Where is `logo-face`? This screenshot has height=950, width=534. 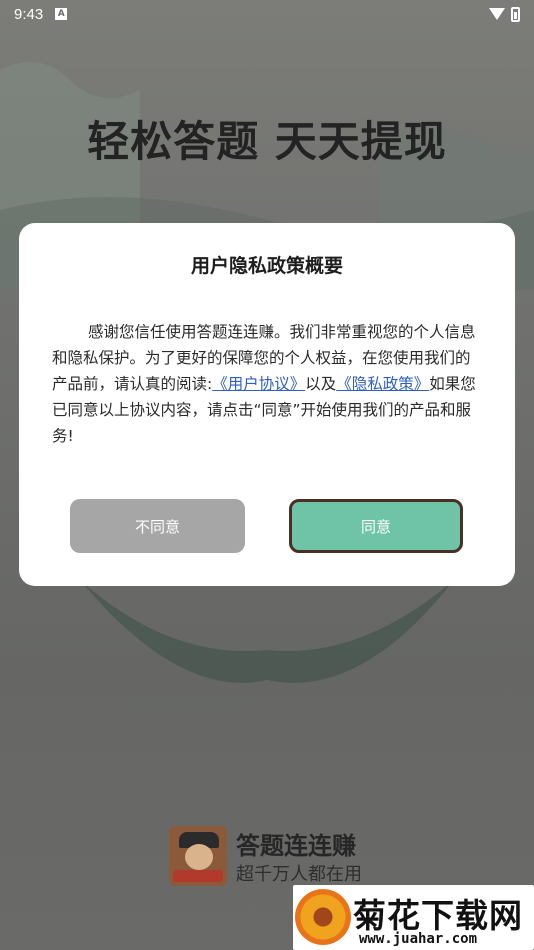 logo-face is located at coordinates (199, 857).